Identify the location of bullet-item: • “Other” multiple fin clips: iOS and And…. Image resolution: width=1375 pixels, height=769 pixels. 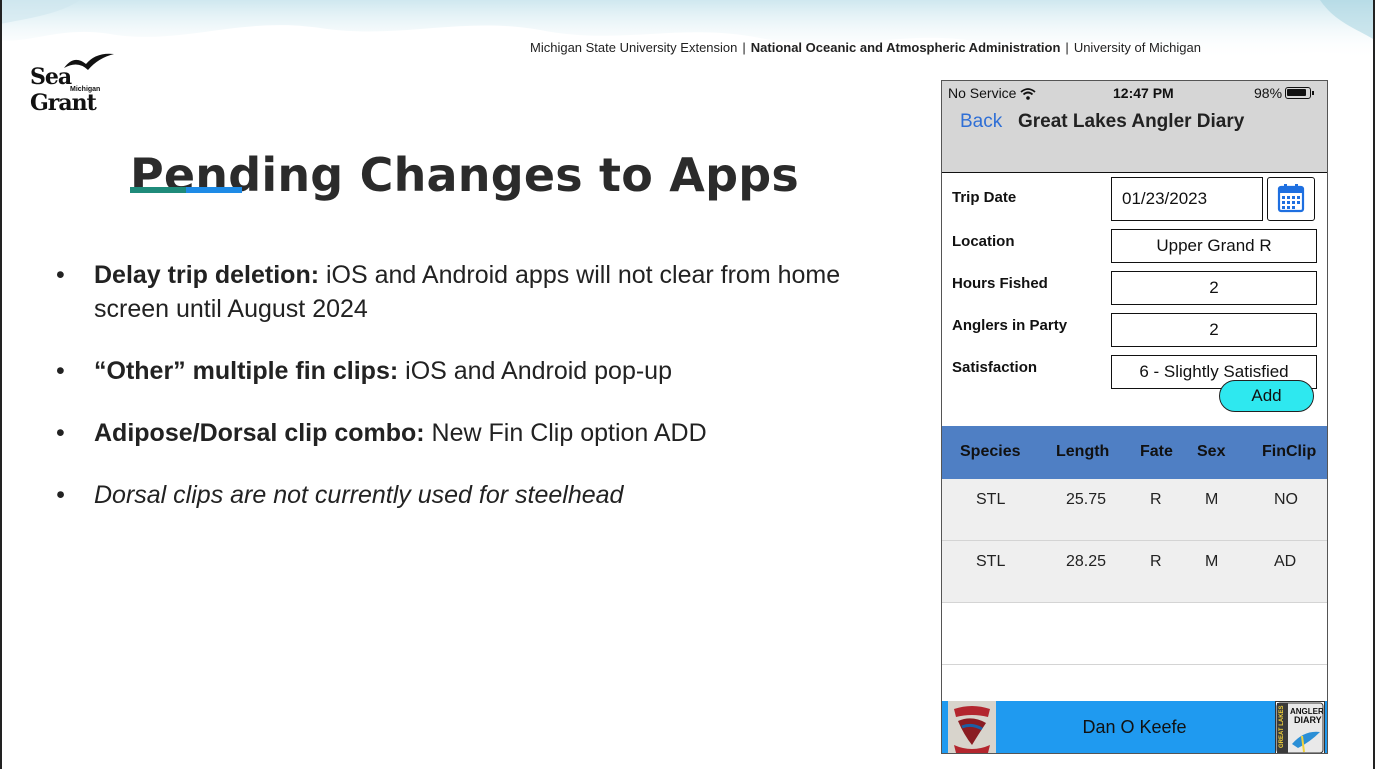
(466, 371).